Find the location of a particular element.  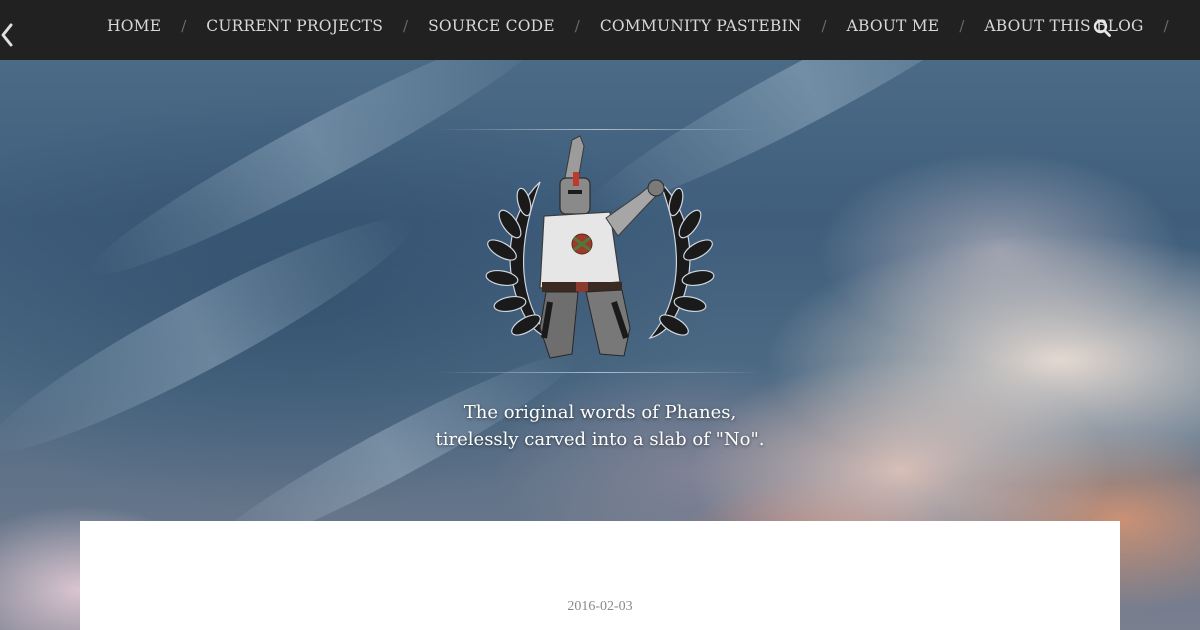

search-button is located at coordinates (1102, 28).